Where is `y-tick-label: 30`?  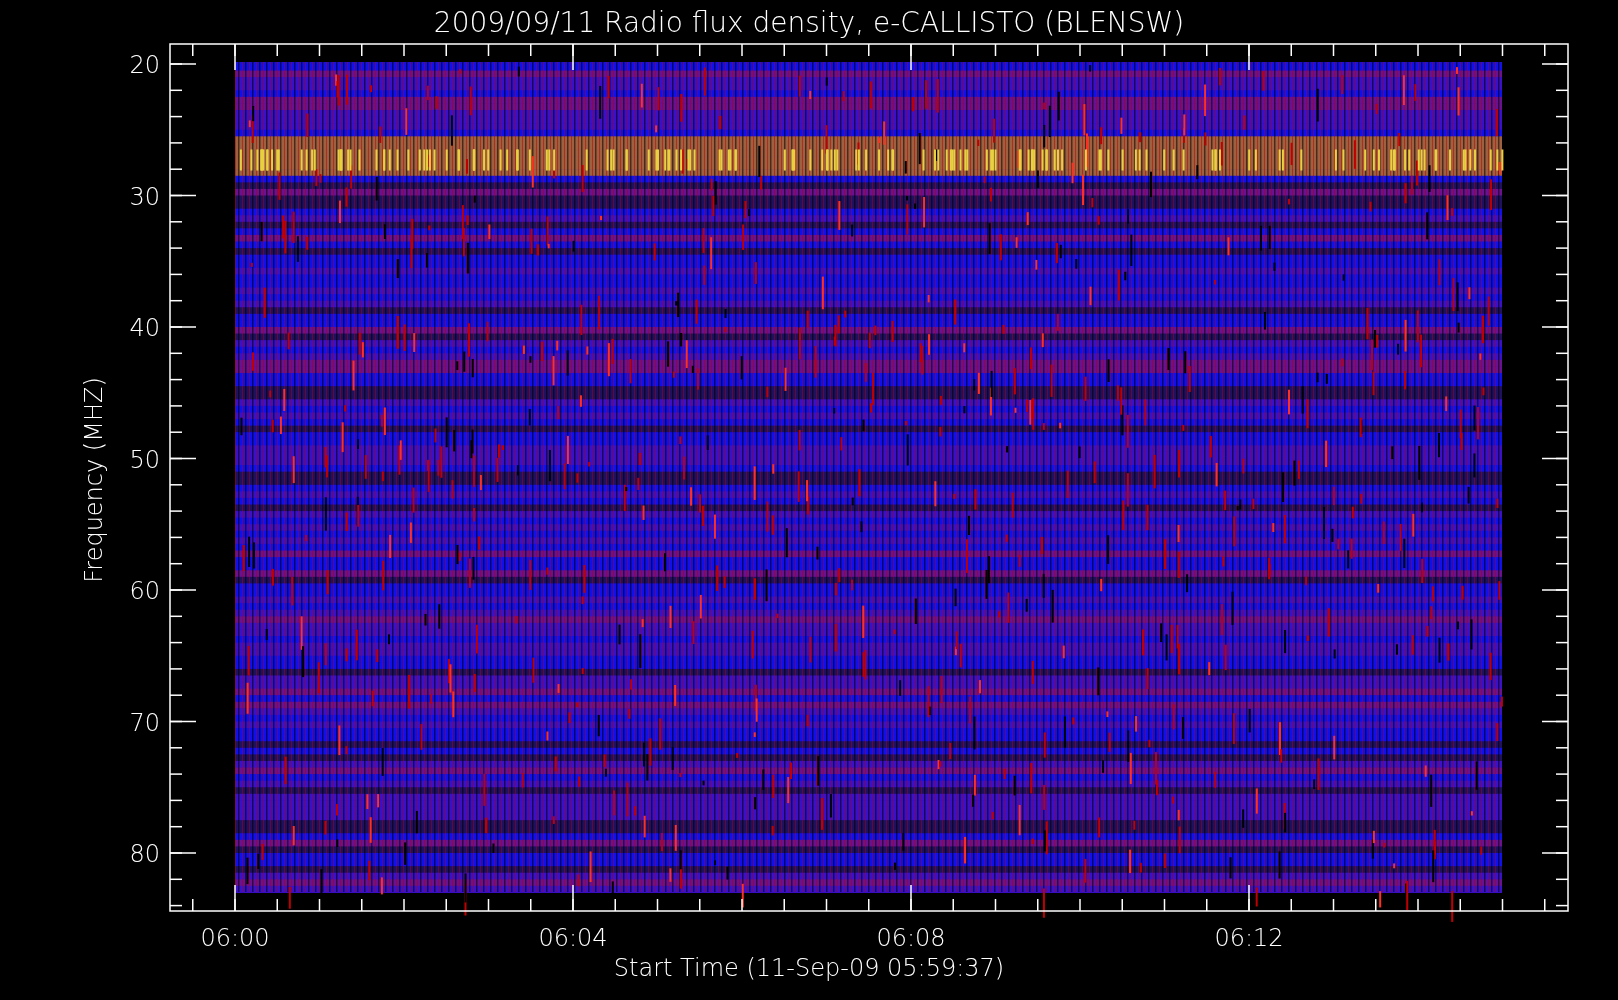 y-tick-label: 30 is located at coordinates (144, 196).